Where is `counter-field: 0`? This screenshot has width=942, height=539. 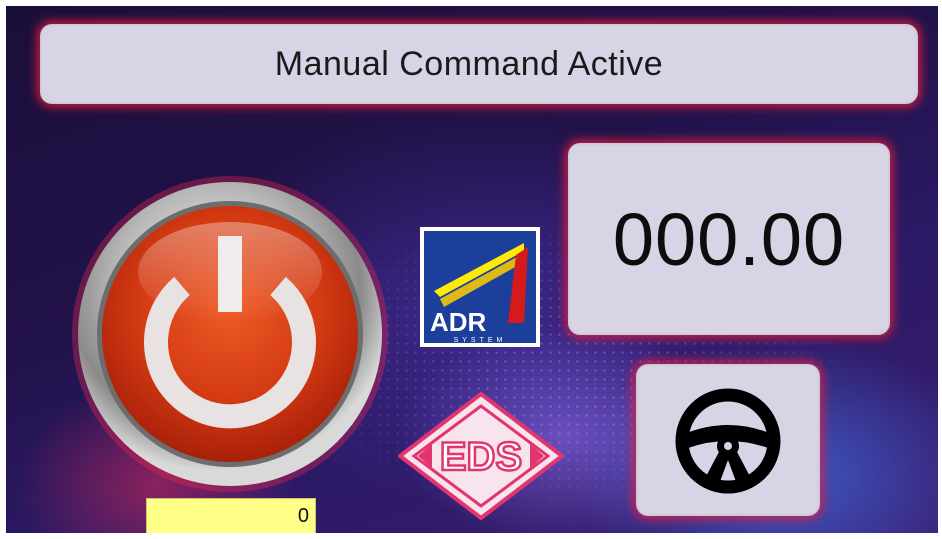 counter-field: 0 is located at coordinates (231, 515).